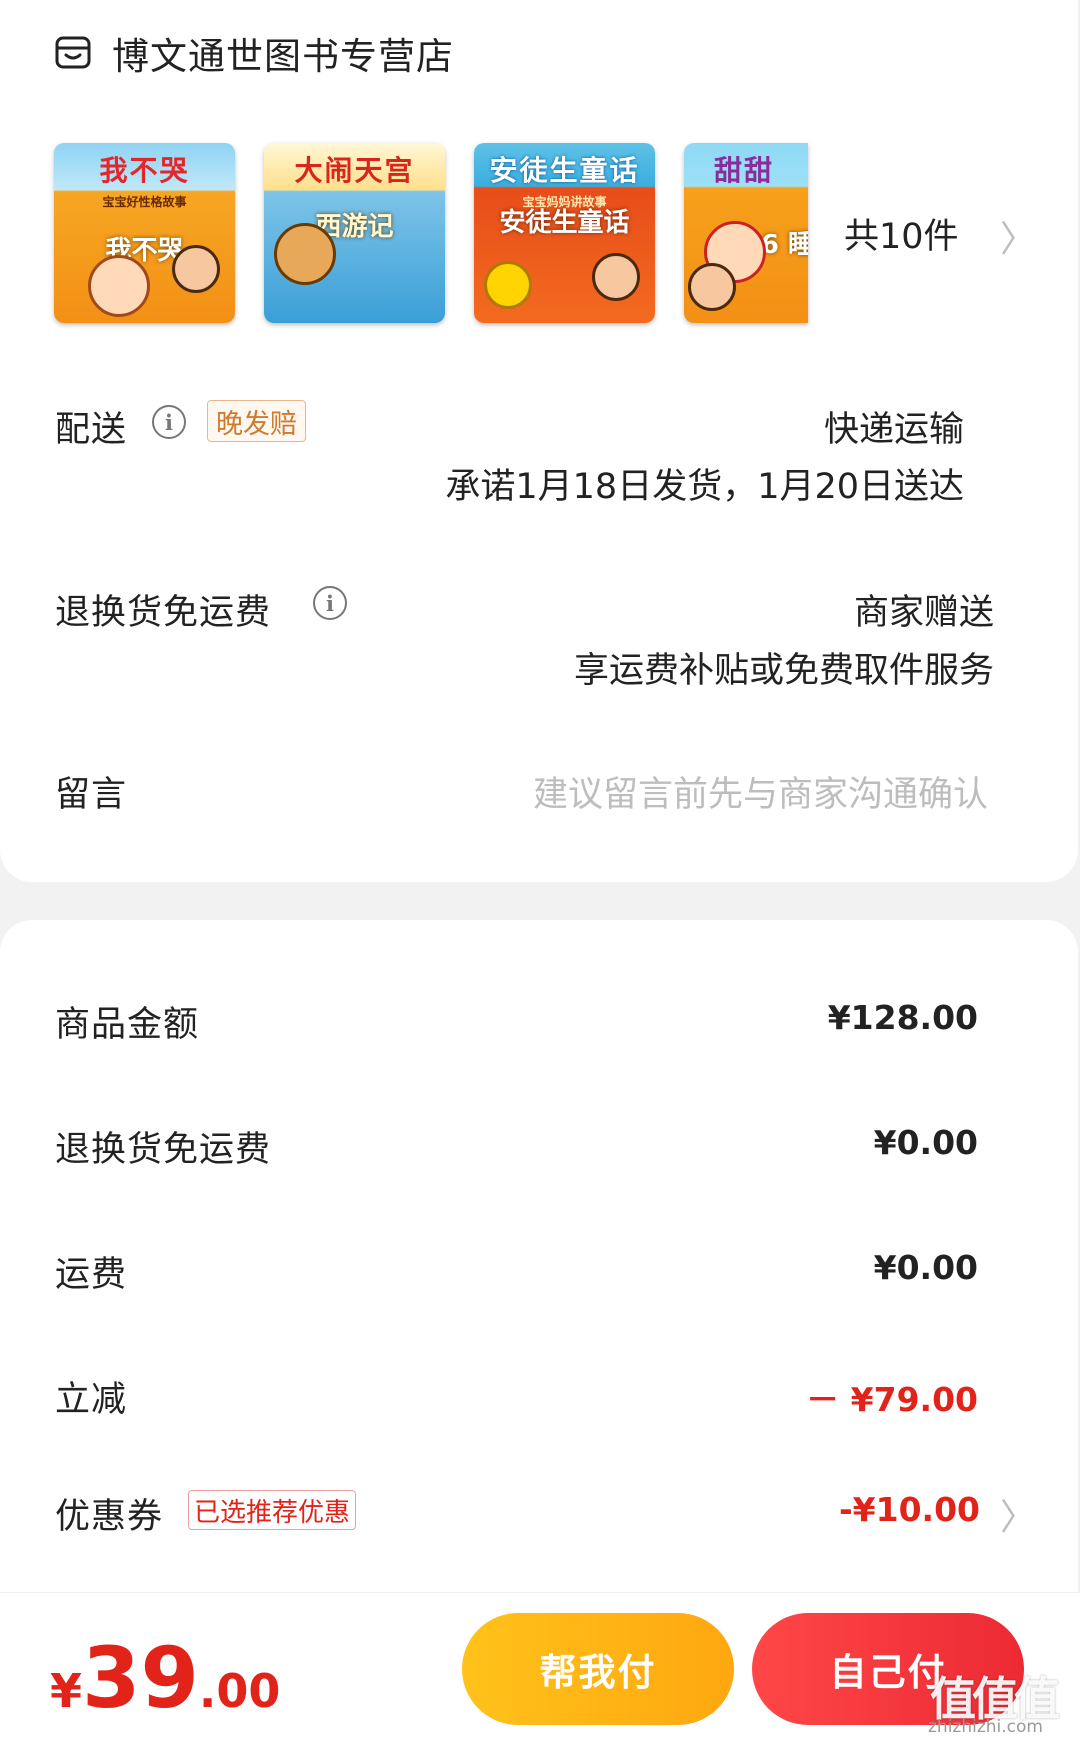  What do you see at coordinates (283, 56) in the screenshot?
I see `store-name: 博文通世图书专营店` at bounding box center [283, 56].